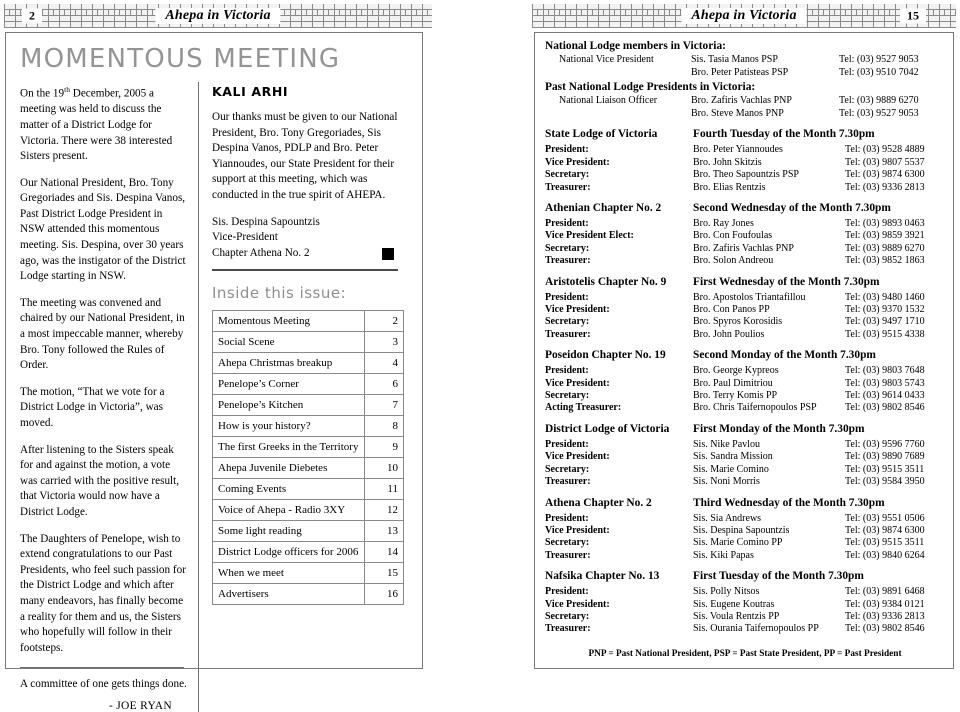  I want to click on table-row: Voice of Ahepa - Radio 3XY 12, so click(308, 510).